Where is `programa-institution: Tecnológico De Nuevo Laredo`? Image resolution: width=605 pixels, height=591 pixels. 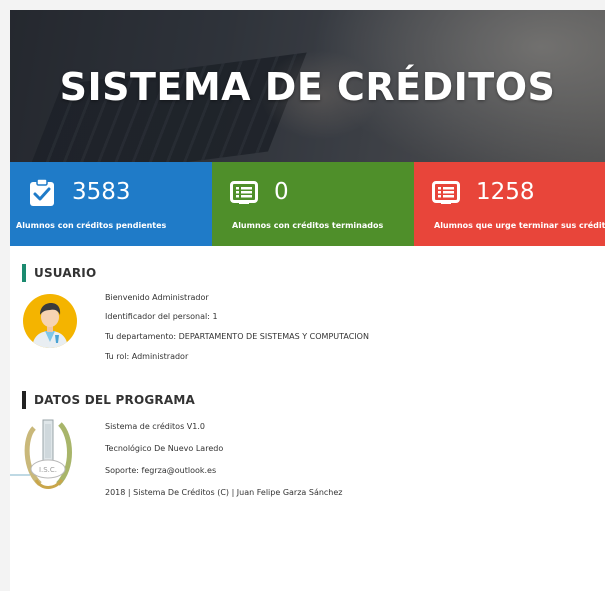
programa-institution: Tecnológico De Nuevo Laredo is located at coordinates (164, 448).